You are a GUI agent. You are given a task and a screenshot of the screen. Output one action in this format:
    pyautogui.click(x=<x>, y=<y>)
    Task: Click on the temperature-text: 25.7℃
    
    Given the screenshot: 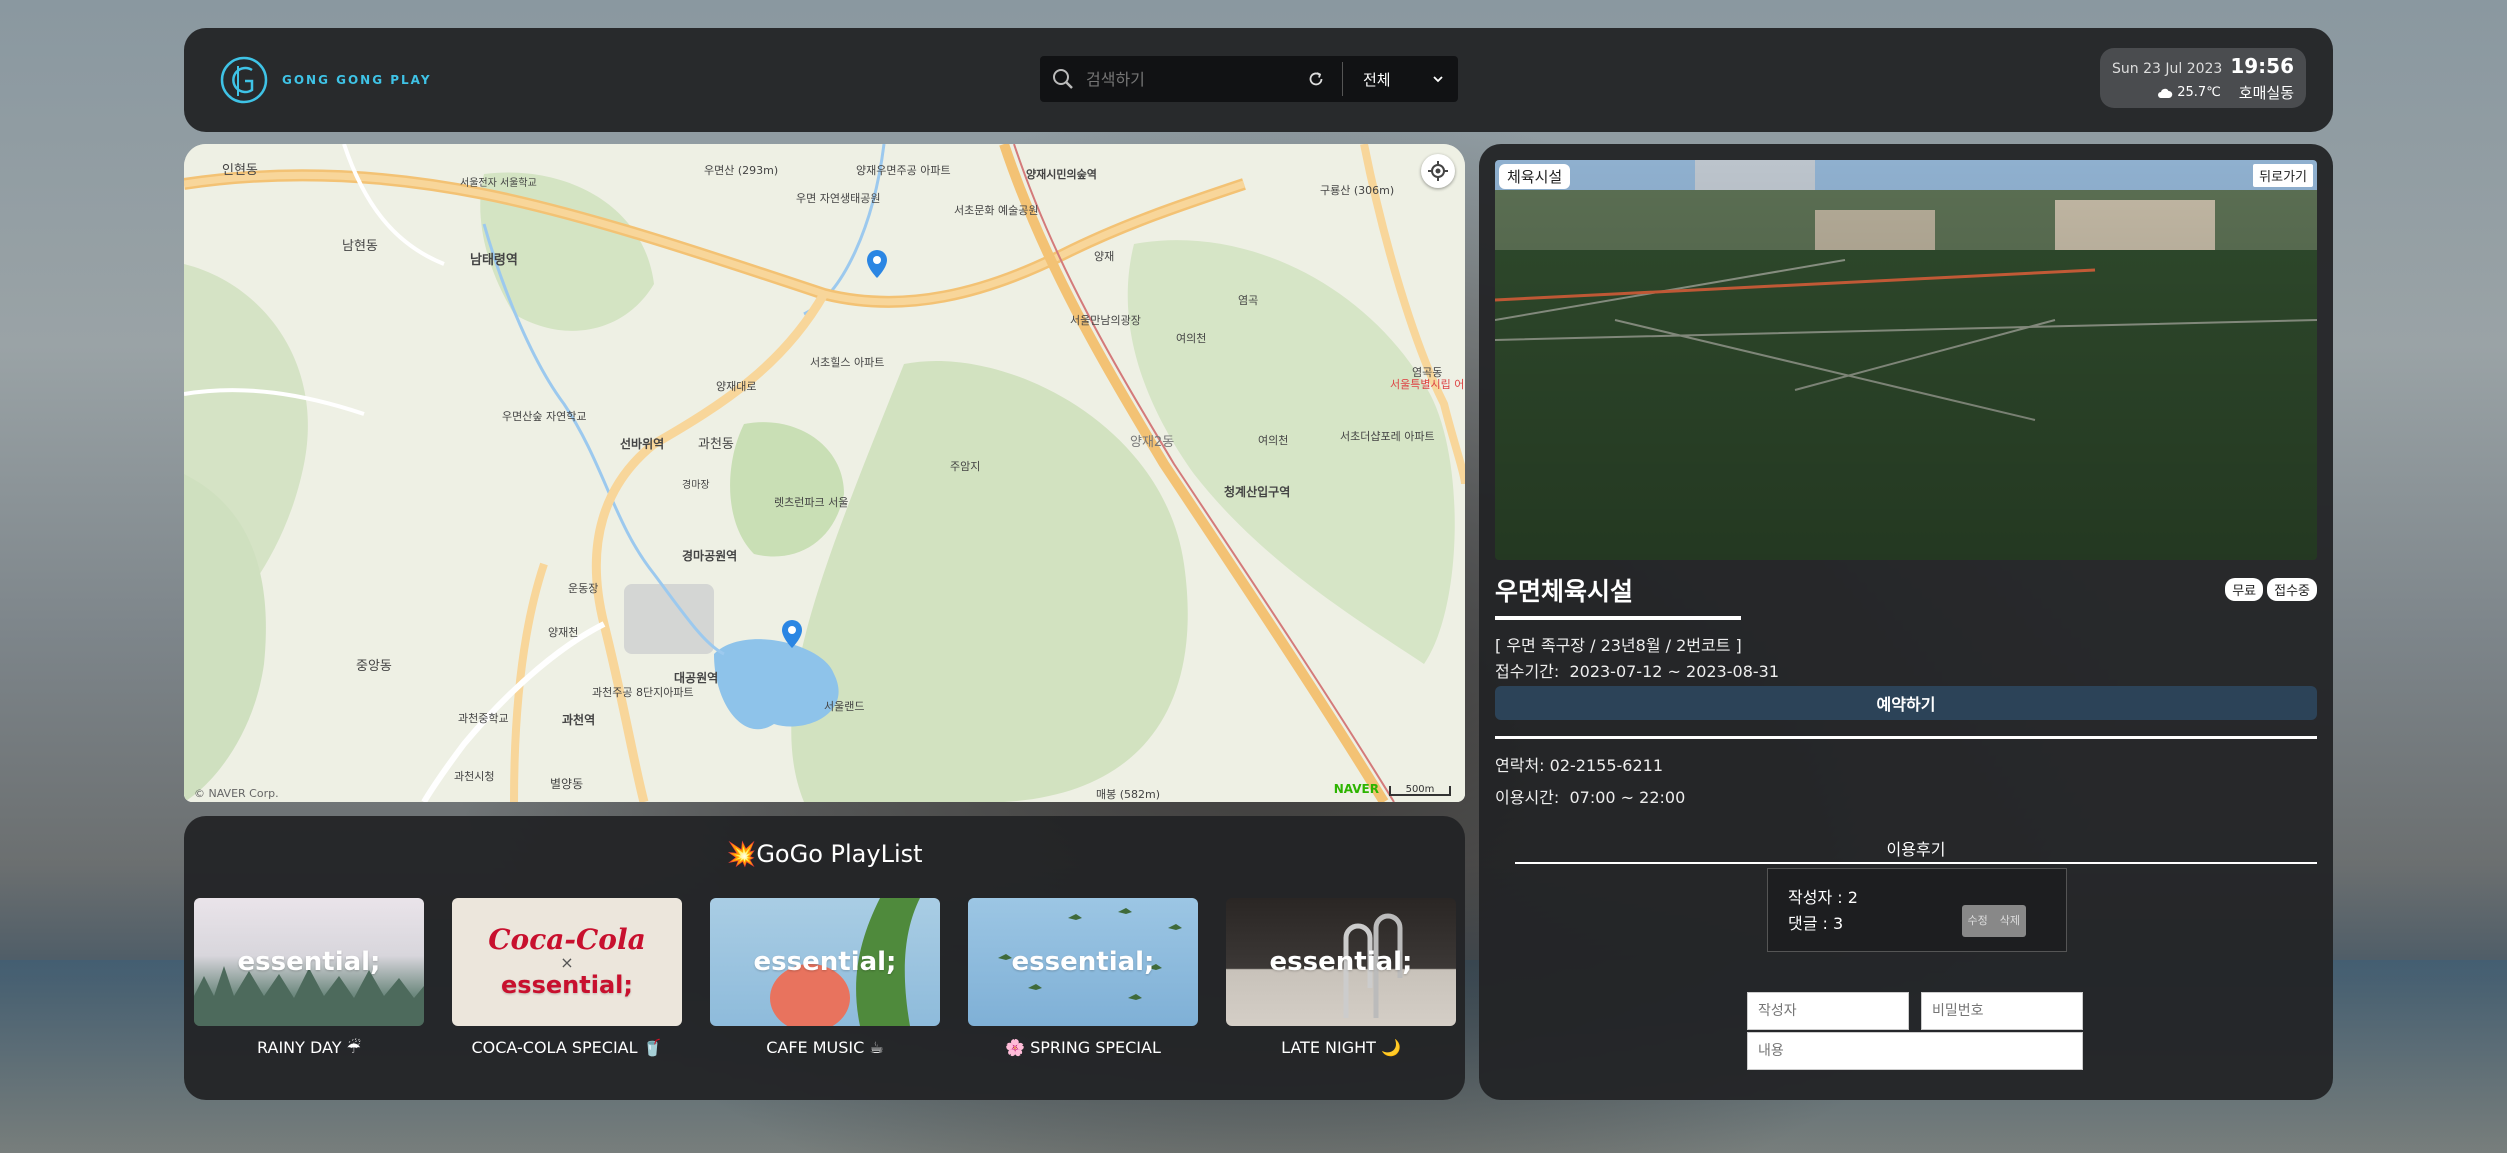 What is the action you would take?
    pyautogui.click(x=2199, y=92)
    